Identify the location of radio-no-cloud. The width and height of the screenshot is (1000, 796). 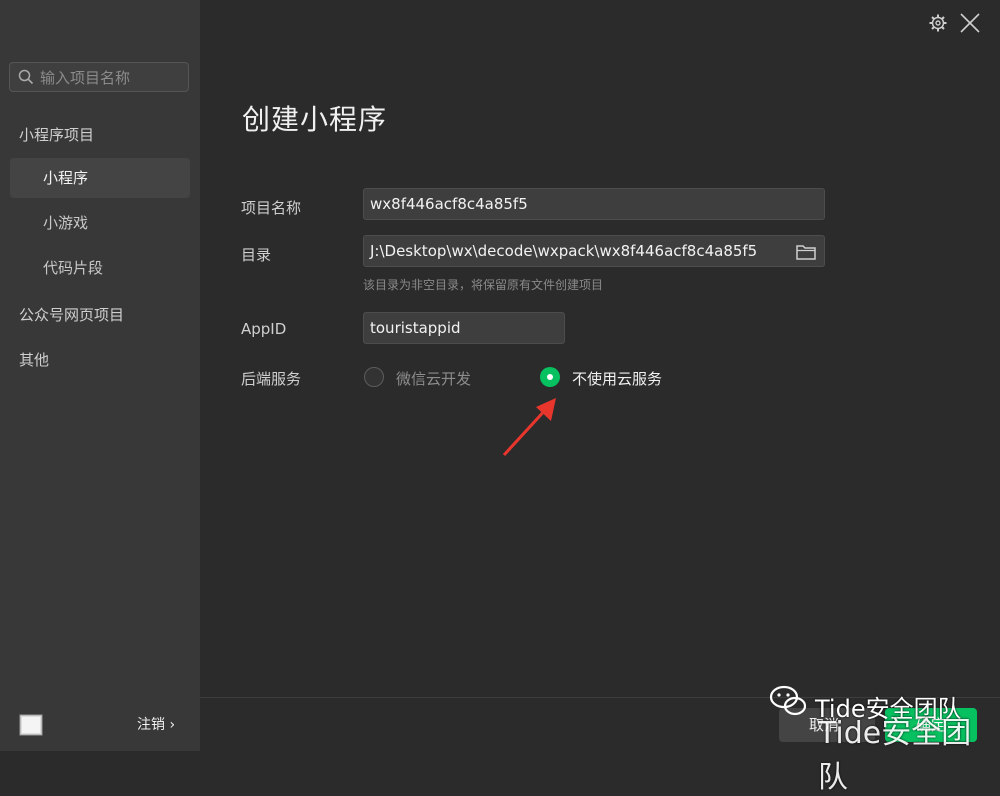
(550, 377).